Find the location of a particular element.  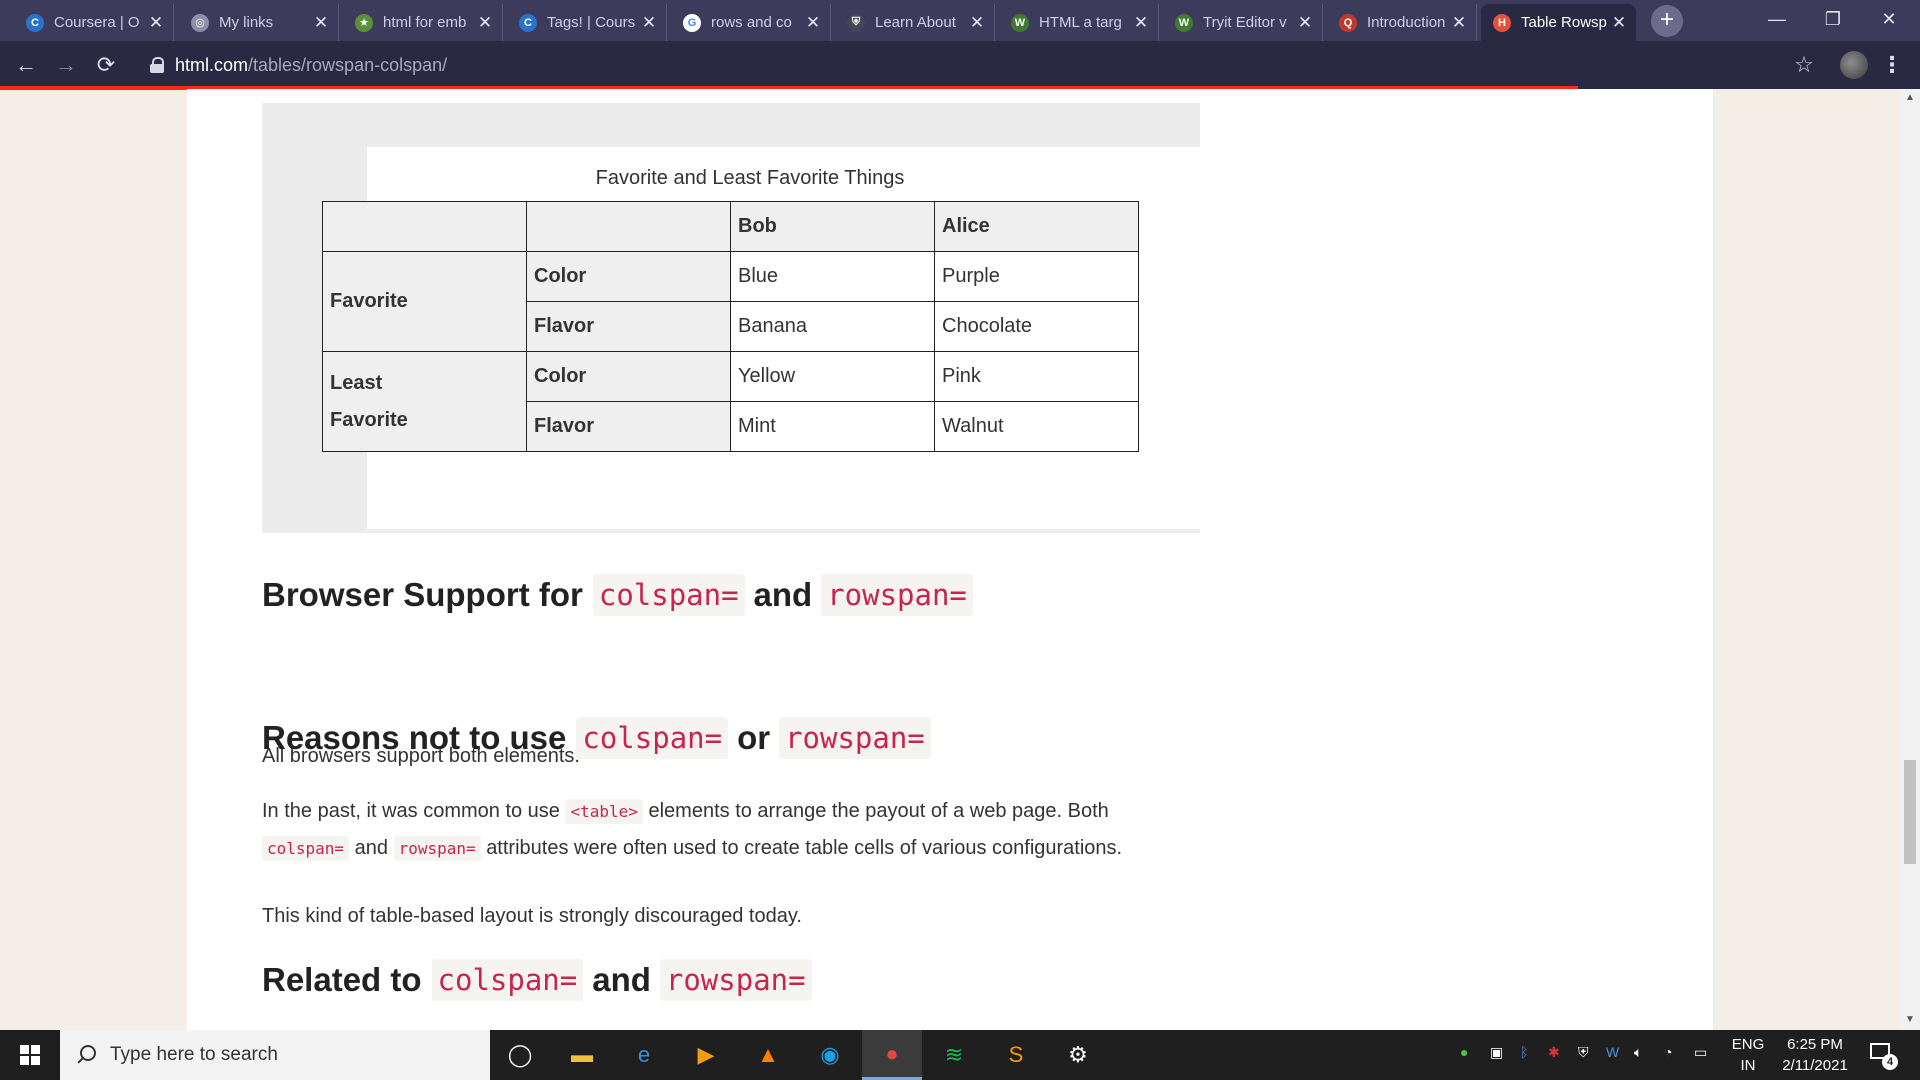

volume-icon: 🔈︎ is located at coordinates (1638, 1052).